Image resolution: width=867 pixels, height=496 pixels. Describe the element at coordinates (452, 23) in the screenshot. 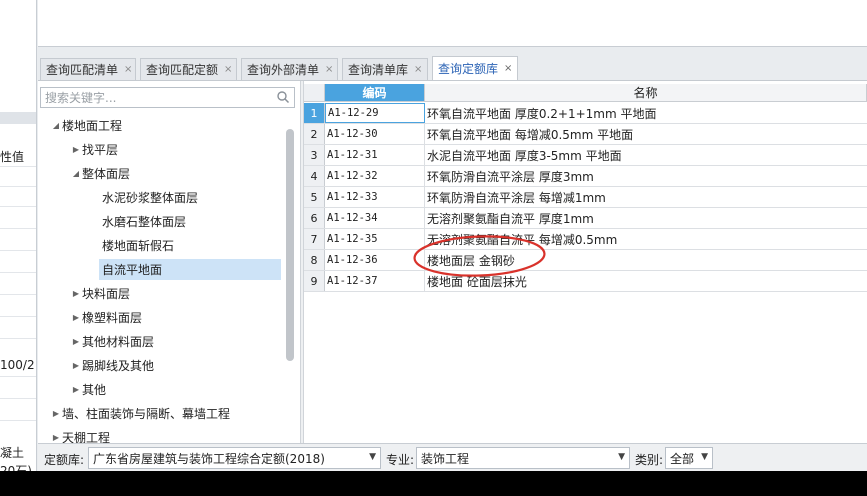

I see `top-content-panel` at that location.